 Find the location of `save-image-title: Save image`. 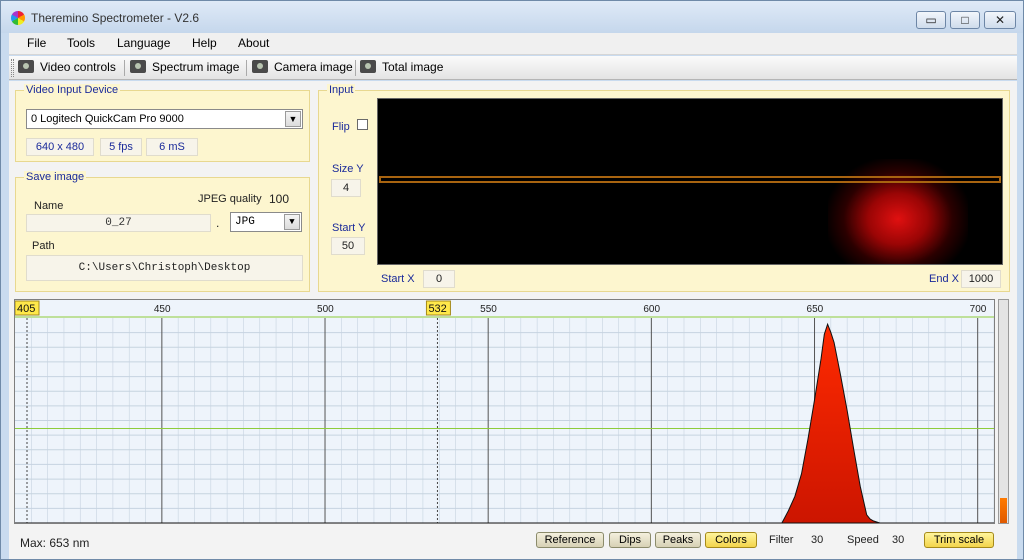

save-image-title: Save image is located at coordinates (55, 177).